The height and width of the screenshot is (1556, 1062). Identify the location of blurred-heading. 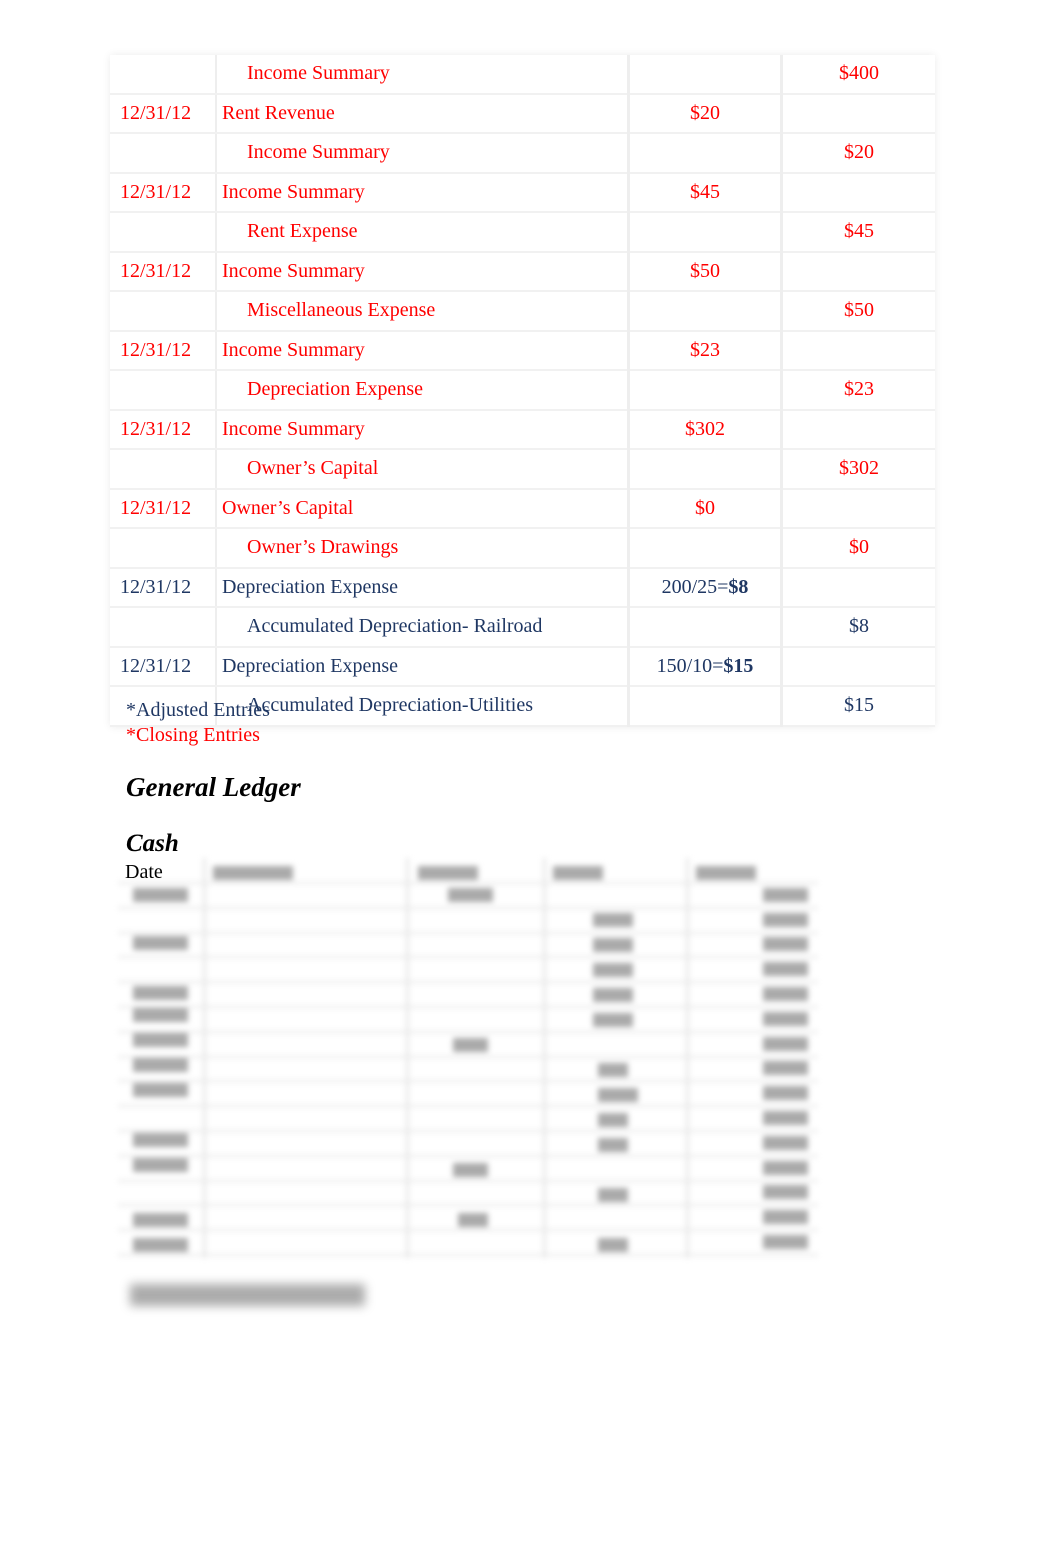
(247, 1295).